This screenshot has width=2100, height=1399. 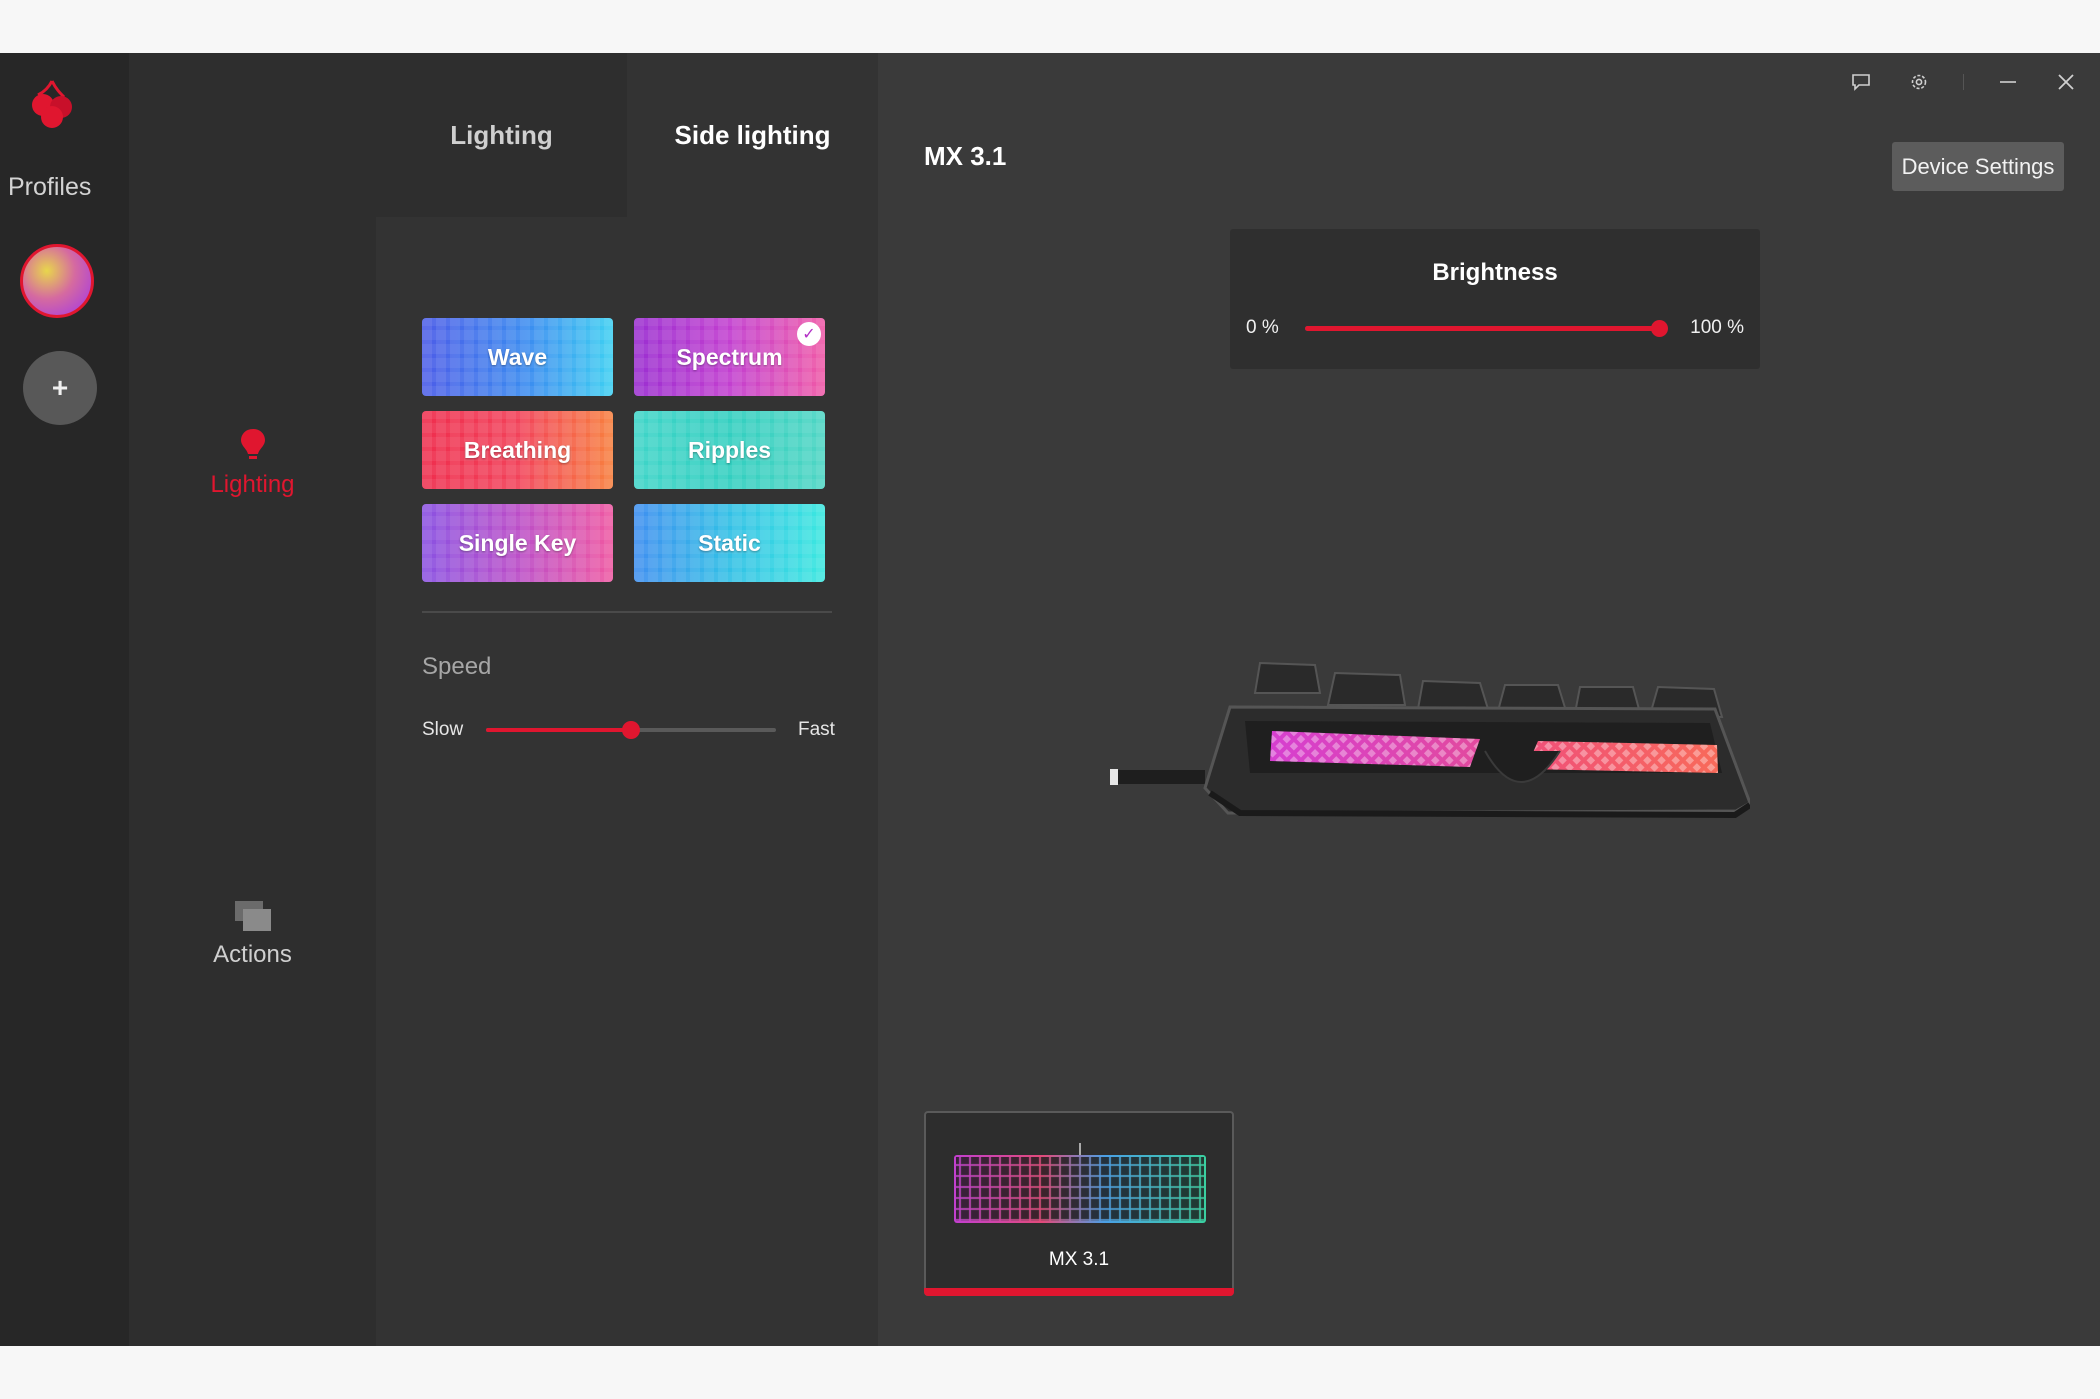 What do you see at coordinates (50, 187) in the screenshot?
I see `profiles-label: Profiles` at bounding box center [50, 187].